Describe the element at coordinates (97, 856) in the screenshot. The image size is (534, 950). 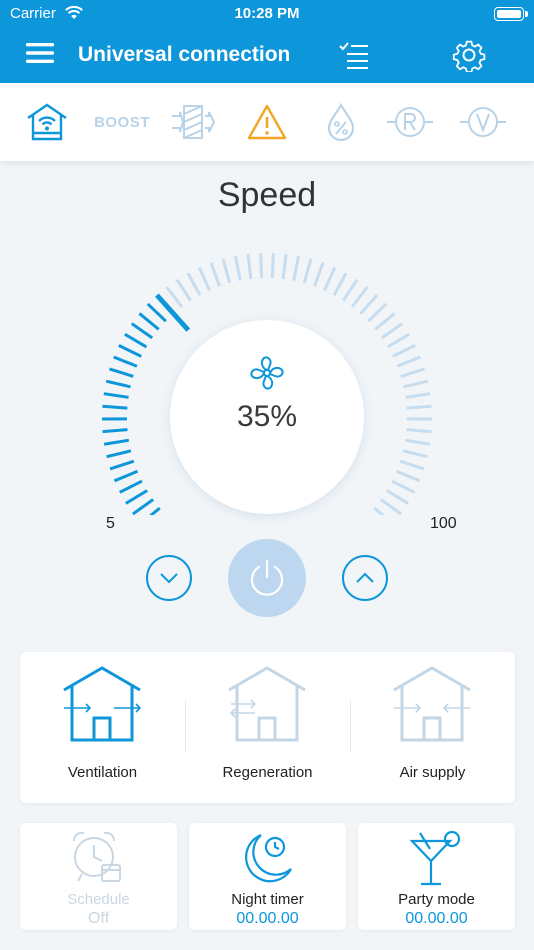
I see `alarm-clock-icon` at that location.